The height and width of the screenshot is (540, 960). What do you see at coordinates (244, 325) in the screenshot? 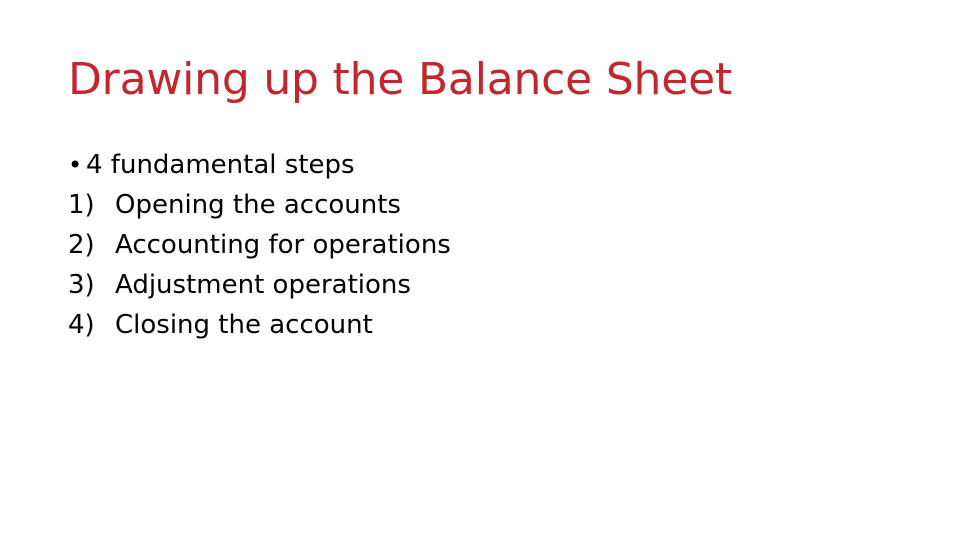
I see `list-item-label: Closing the account` at bounding box center [244, 325].